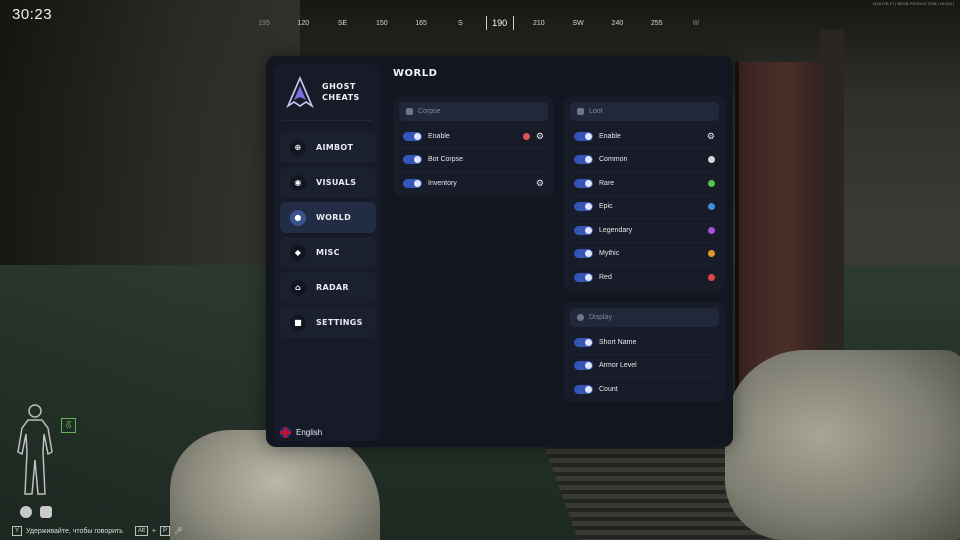  Describe the element at coordinates (409, 111) in the screenshot. I see `box-icon` at that location.